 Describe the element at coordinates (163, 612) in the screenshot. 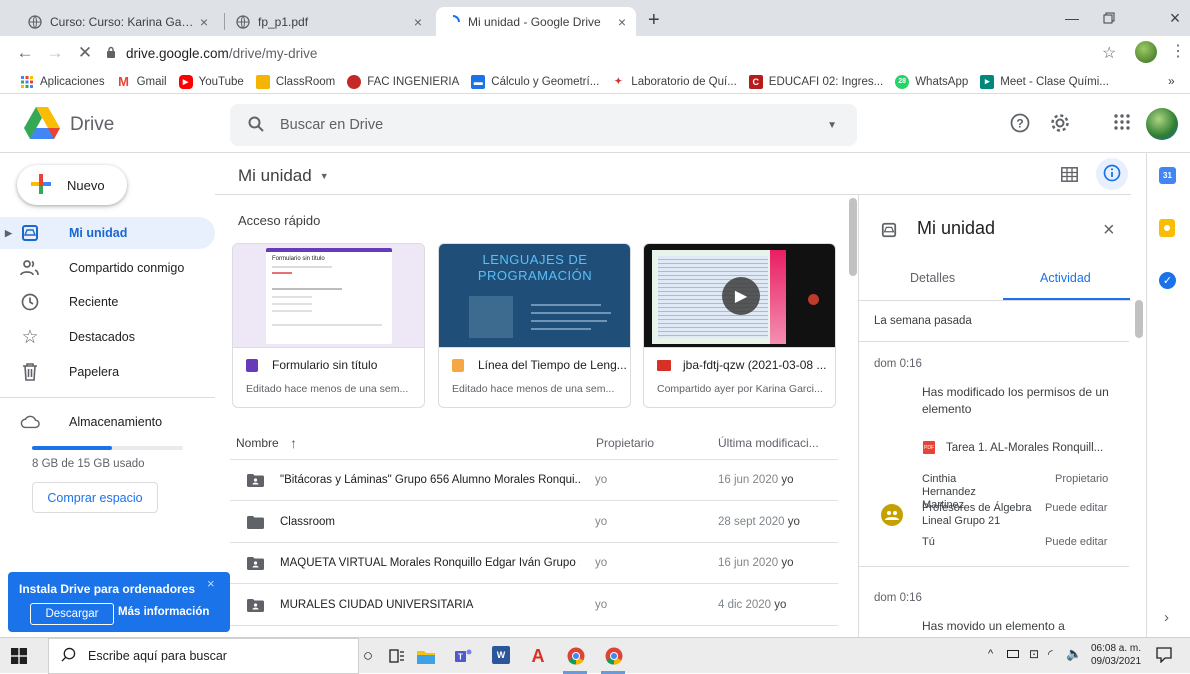

I see `more-info-link: Más información` at that location.